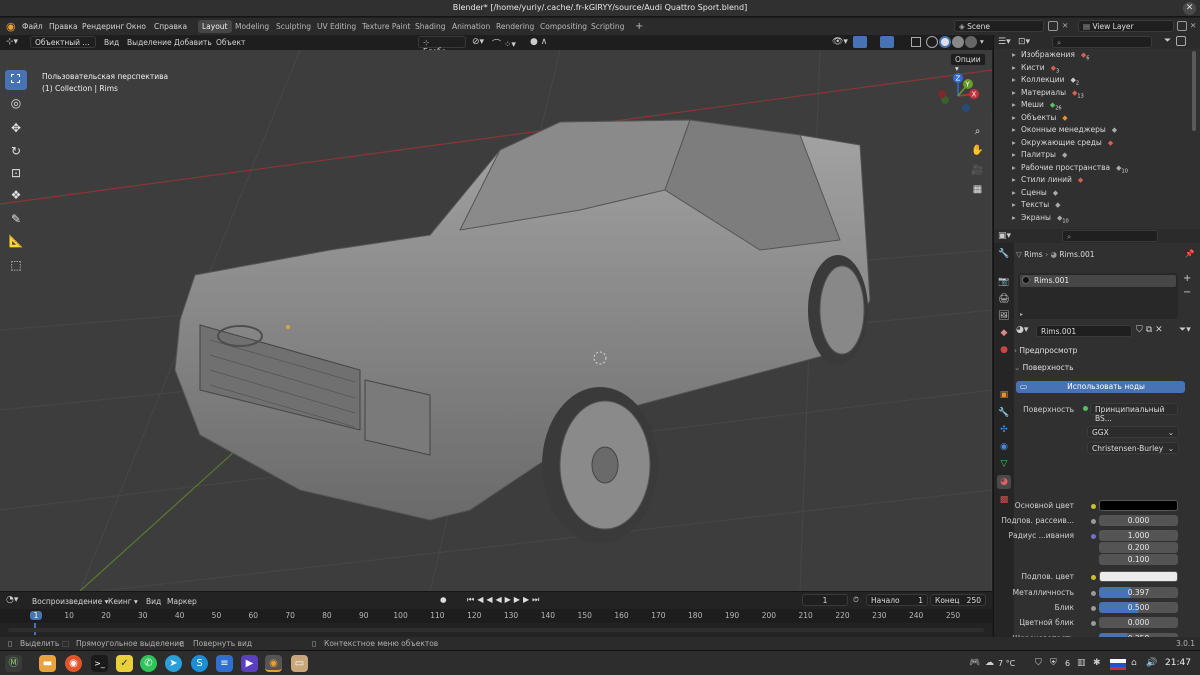 This screenshot has width=1200, height=675. I want to click on xray-icon, so click(916, 42).